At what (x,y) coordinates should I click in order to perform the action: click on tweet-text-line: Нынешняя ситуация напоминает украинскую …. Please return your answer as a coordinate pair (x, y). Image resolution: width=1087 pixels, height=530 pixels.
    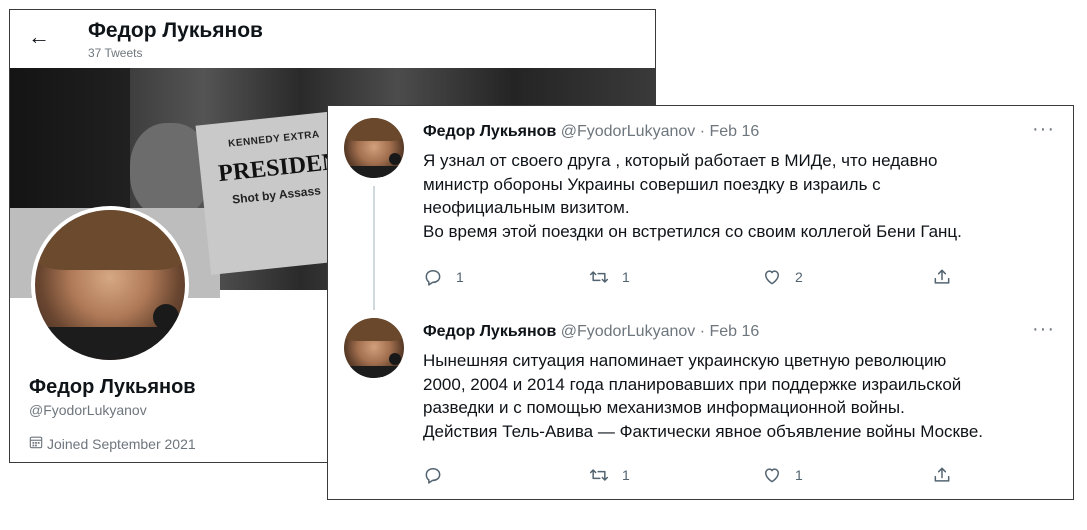
    Looking at the image, I should click on (685, 360).